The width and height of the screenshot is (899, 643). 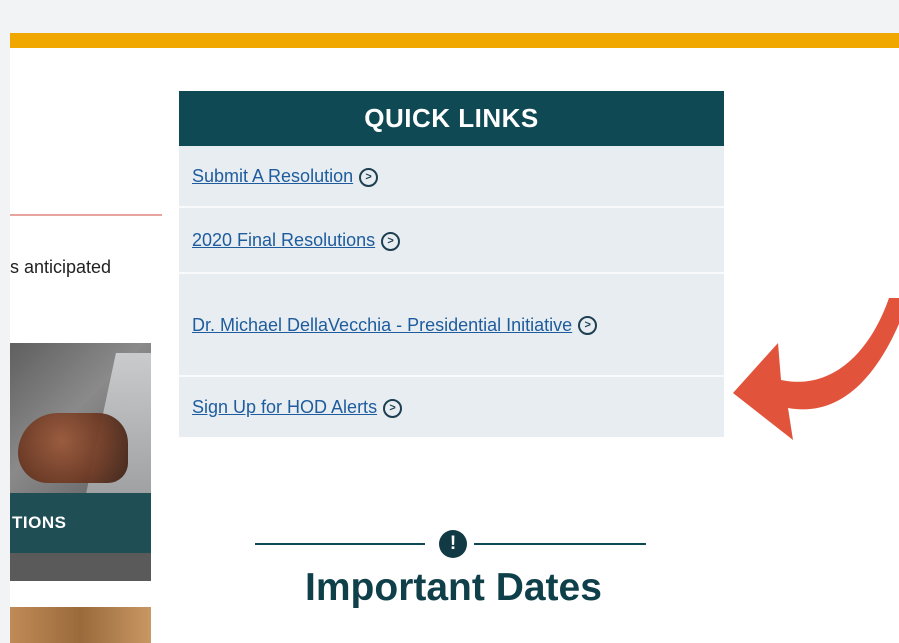 I want to click on exclamation-circle-icon: !, so click(x=453, y=544).